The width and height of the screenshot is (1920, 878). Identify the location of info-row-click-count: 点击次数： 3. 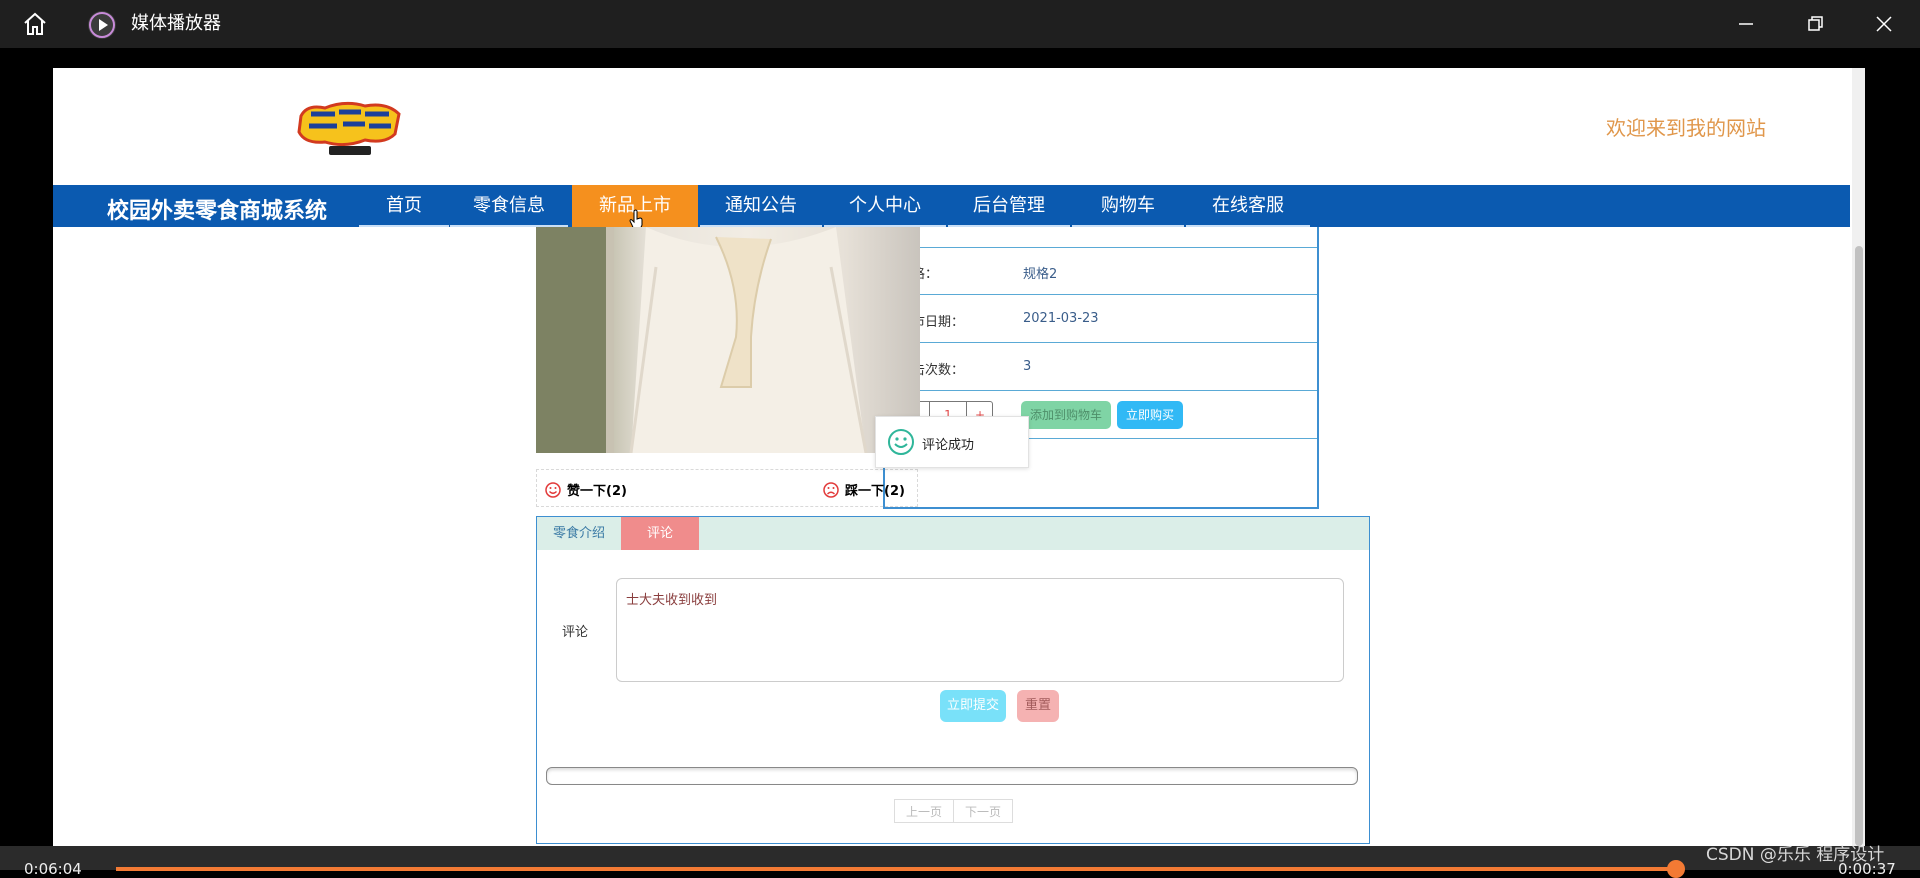
(1101, 367).